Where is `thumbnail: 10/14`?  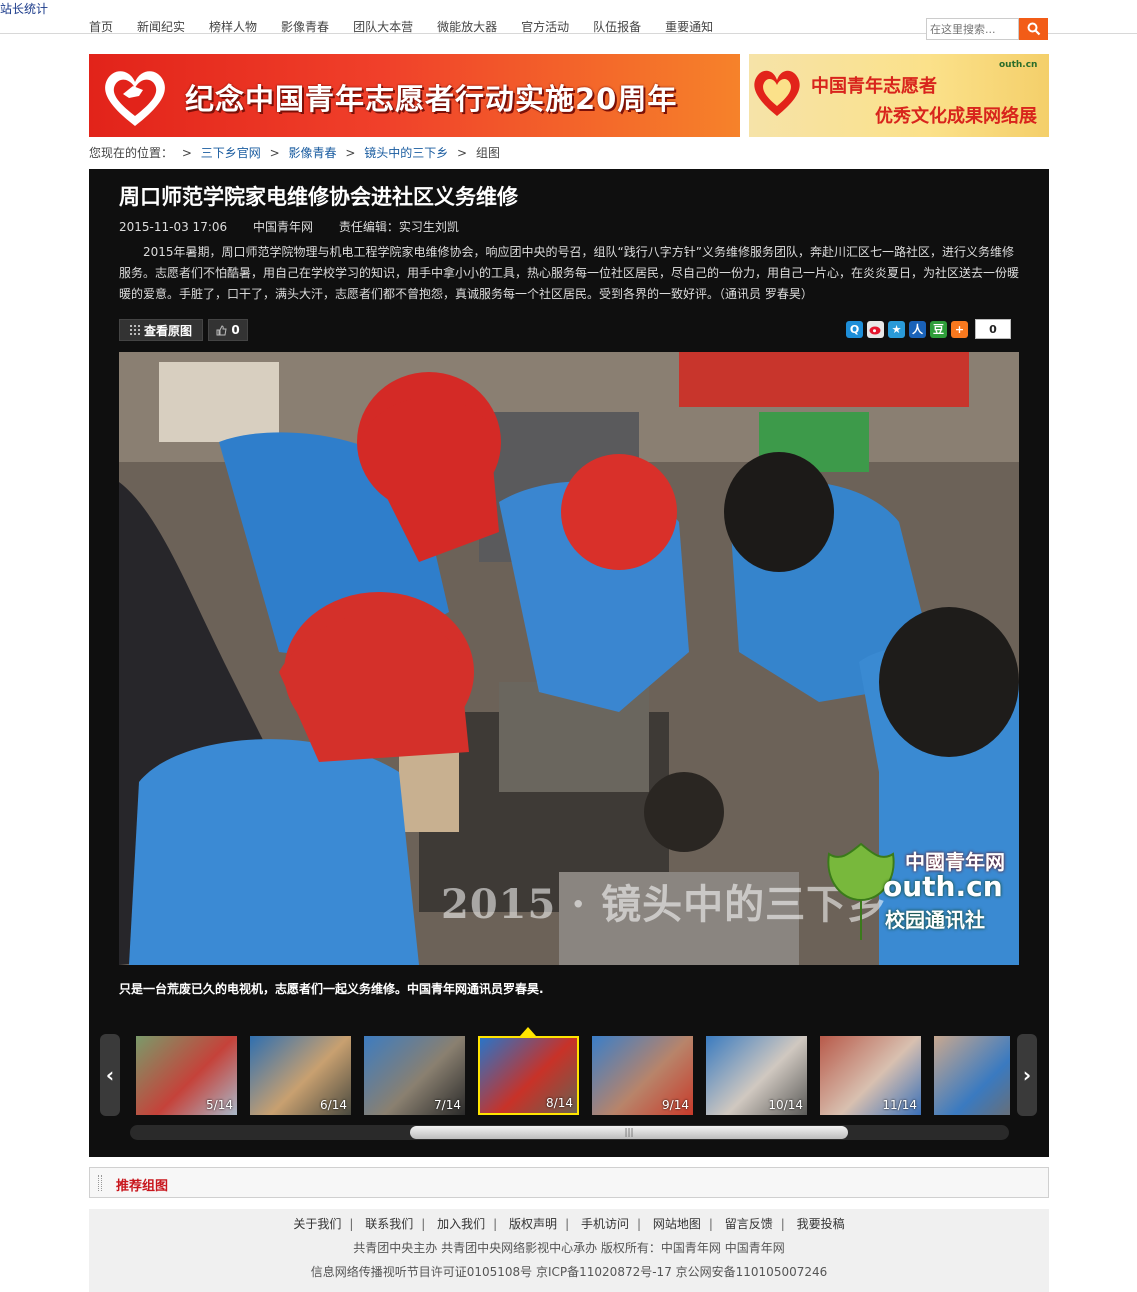 thumbnail: 10/14 is located at coordinates (756, 1075).